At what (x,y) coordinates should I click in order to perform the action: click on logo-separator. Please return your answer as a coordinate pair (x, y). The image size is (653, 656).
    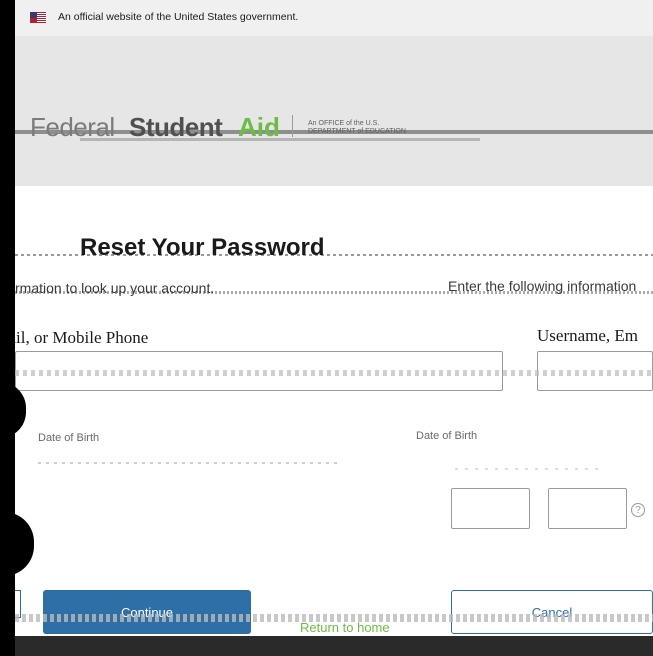
    Looking at the image, I should click on (292, 126).